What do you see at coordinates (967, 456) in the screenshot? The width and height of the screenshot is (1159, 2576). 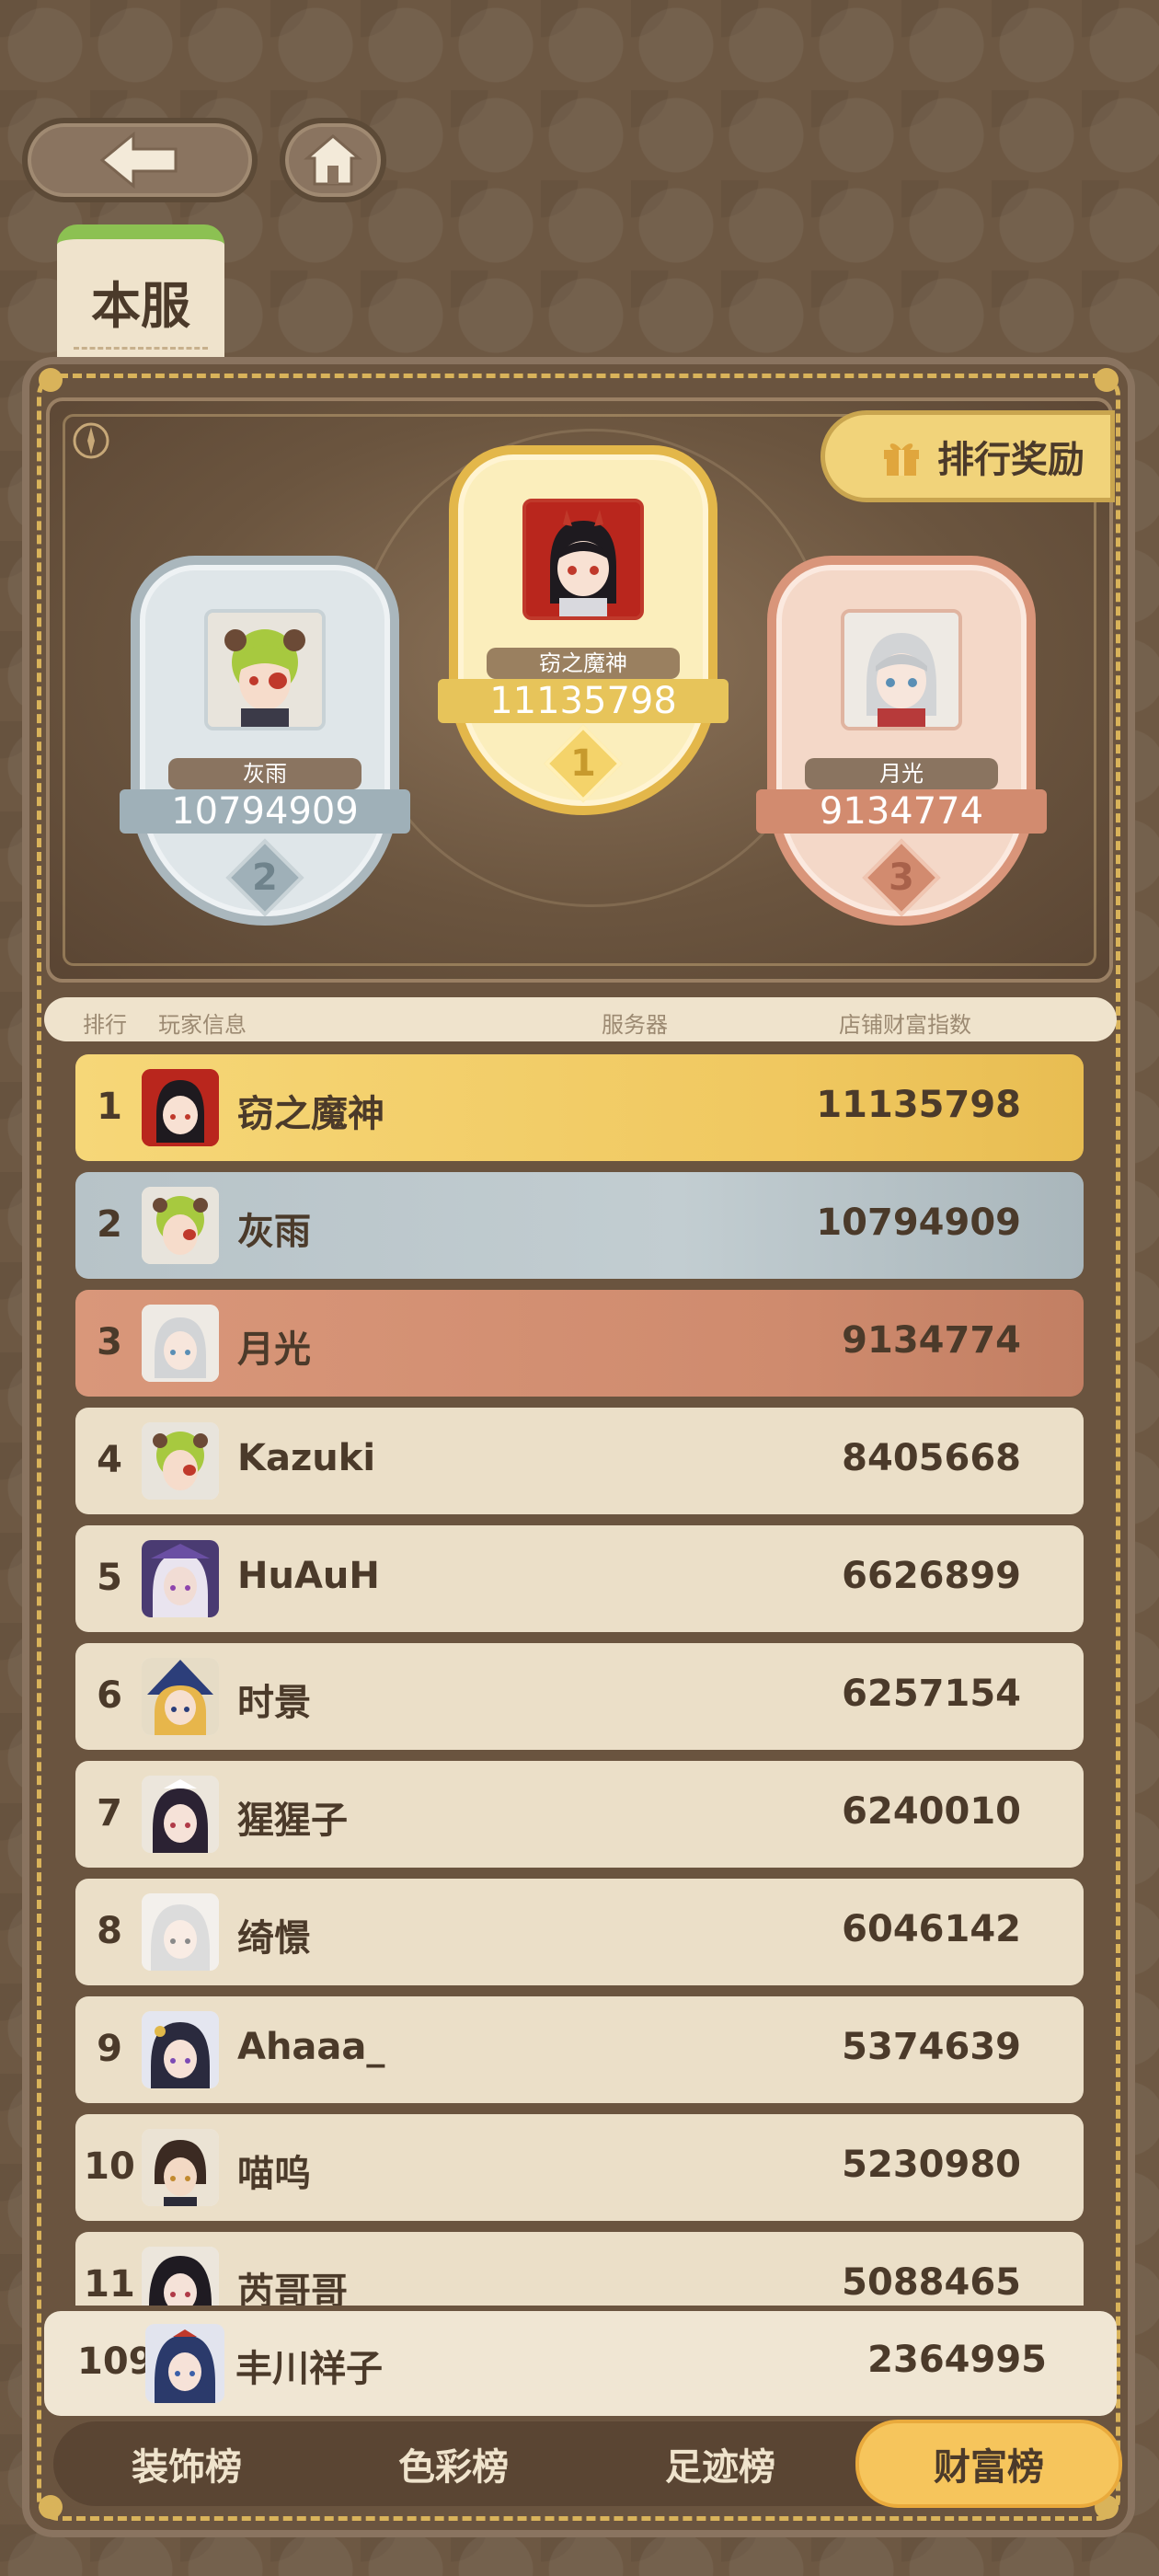 I see `ranking-reward-button: 排行奖励` at bounding box center [967, 456].